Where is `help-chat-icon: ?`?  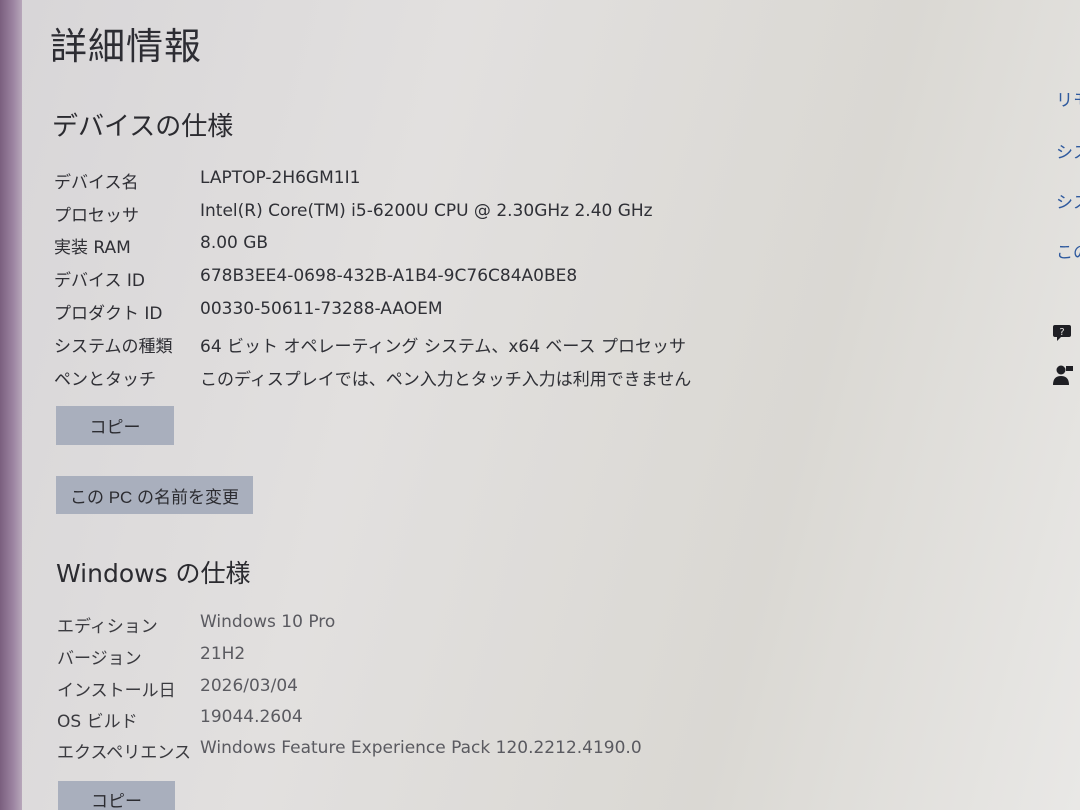 help-chat-icon: ? is located at coordinates (1063, 333).